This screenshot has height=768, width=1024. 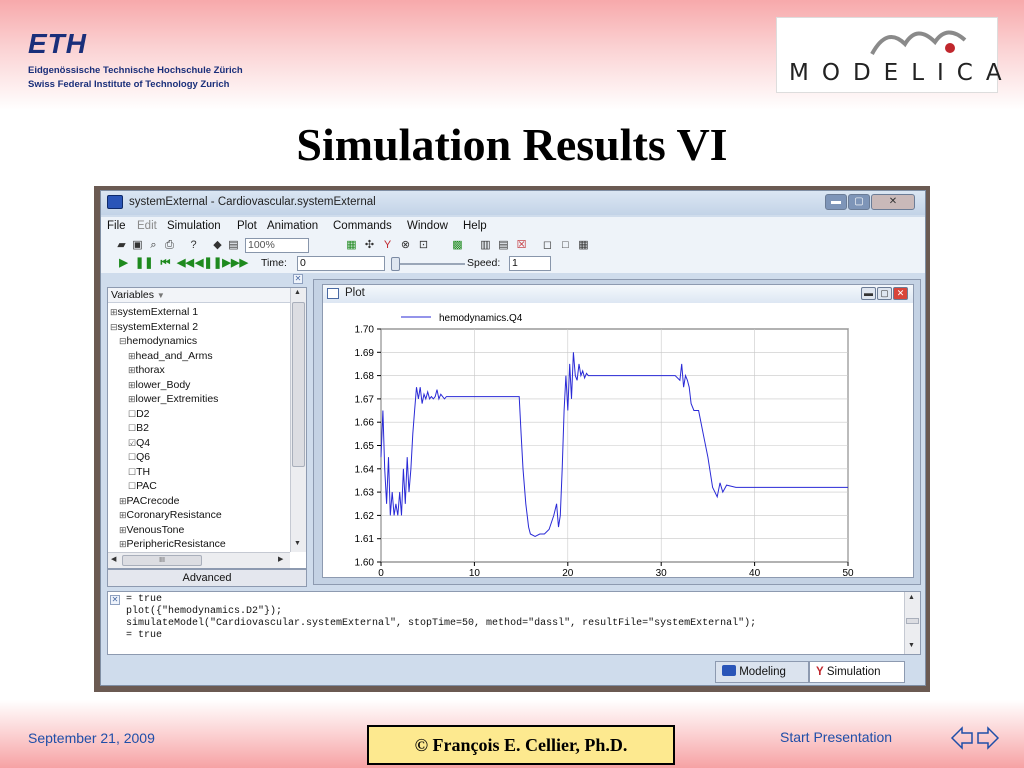 What do you see at coordinates (172, 544) in the screenshot?
I see `tree-item: ⊞PeriphericResistance` at bounding box center [172, 544].